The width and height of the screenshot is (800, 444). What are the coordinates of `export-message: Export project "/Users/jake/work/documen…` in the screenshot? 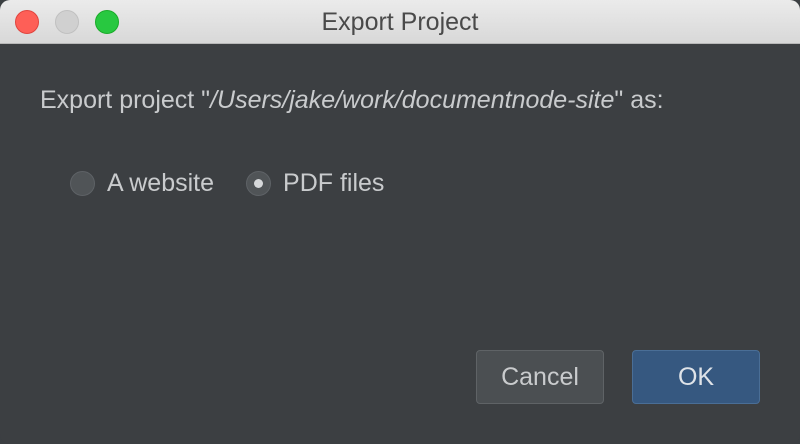 It's located at (352, 100).